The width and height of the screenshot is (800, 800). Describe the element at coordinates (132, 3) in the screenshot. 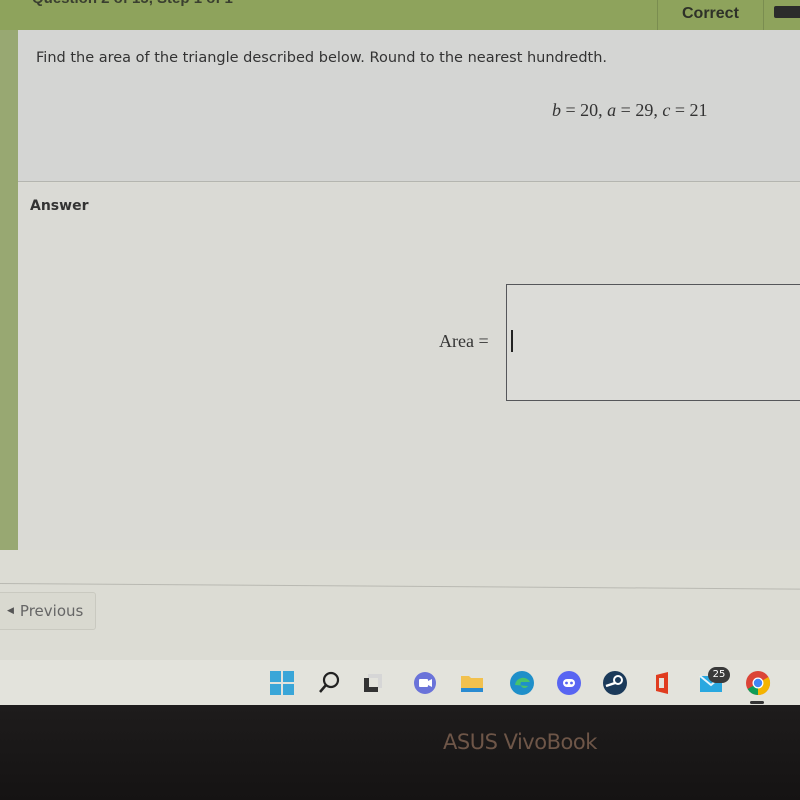

I see `question-progress: Question 2 of 15, Step 1 of 1` at that location.